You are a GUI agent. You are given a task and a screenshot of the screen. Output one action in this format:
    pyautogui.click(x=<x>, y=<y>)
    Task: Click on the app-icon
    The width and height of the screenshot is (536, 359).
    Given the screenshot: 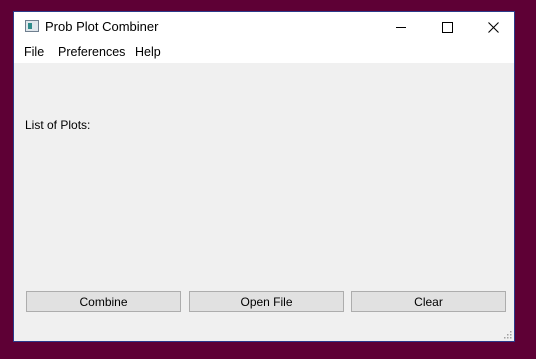 What is the action you would take?
    pyautogui.click(x=32, y=26)
    